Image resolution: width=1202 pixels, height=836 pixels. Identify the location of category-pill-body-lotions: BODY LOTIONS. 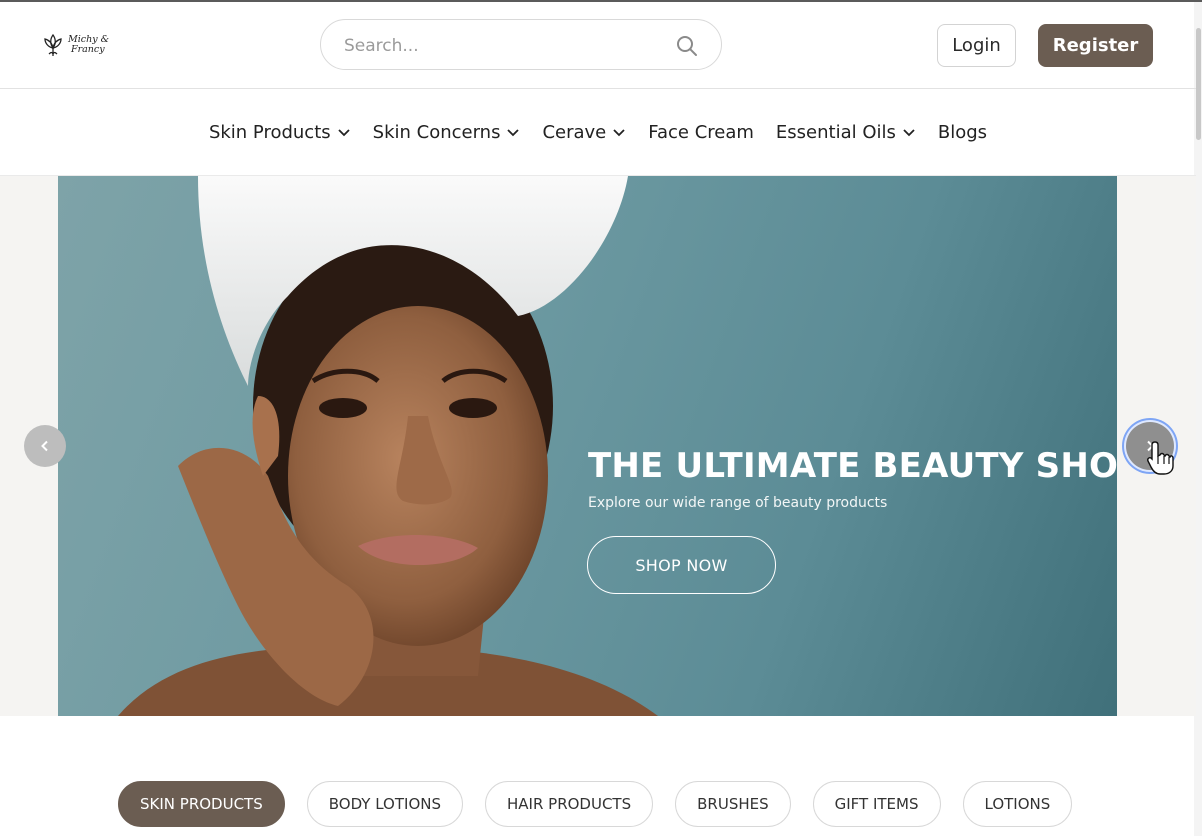
(384, 804).